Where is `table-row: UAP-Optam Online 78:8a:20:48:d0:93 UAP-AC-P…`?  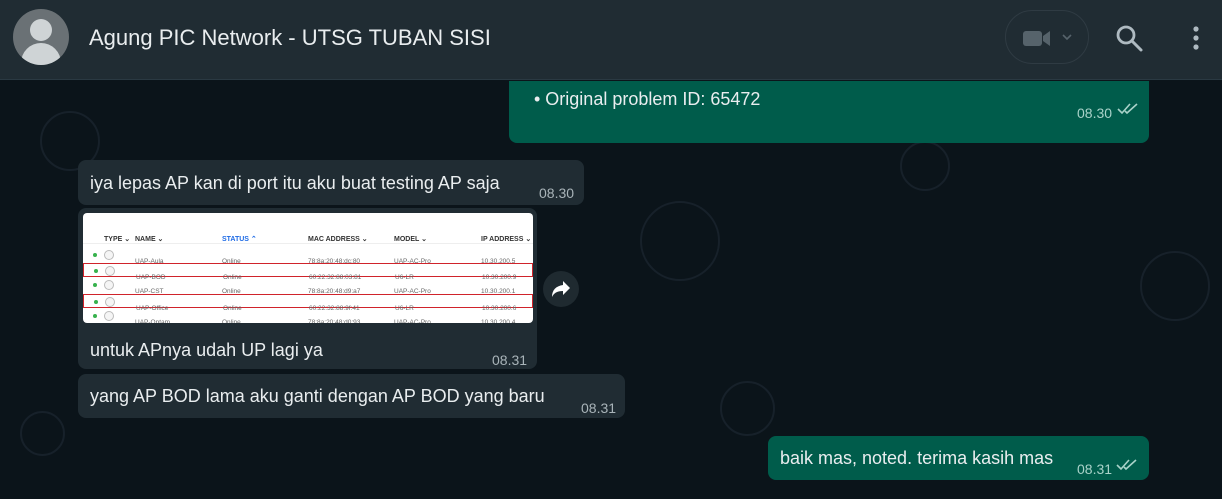 table-row: UAP-Optam Online 78:8a:20:48:d0:93 UAP-AC-P… is located at coordinates (308, 316).